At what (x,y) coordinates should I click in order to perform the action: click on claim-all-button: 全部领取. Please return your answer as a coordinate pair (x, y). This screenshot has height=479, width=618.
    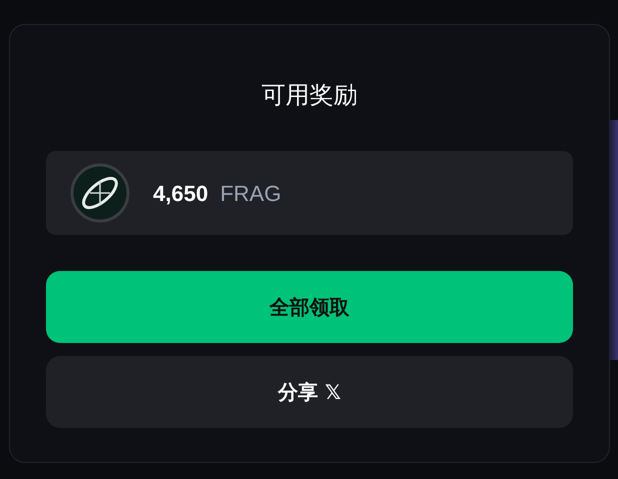
    Looking at the image, I should click on (309, 307).